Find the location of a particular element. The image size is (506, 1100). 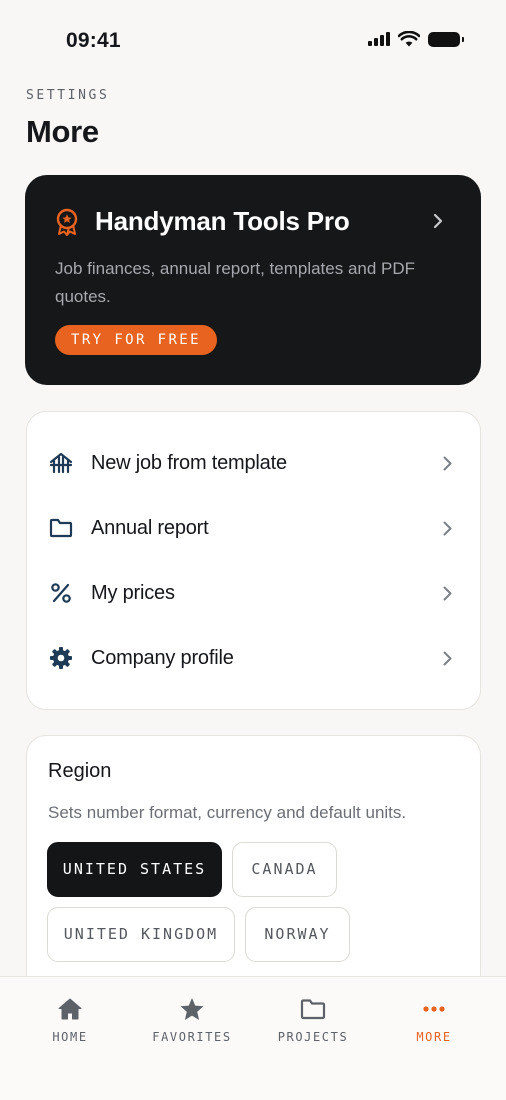

region-option-canada: CANADA is located at coordinates (284, 869).